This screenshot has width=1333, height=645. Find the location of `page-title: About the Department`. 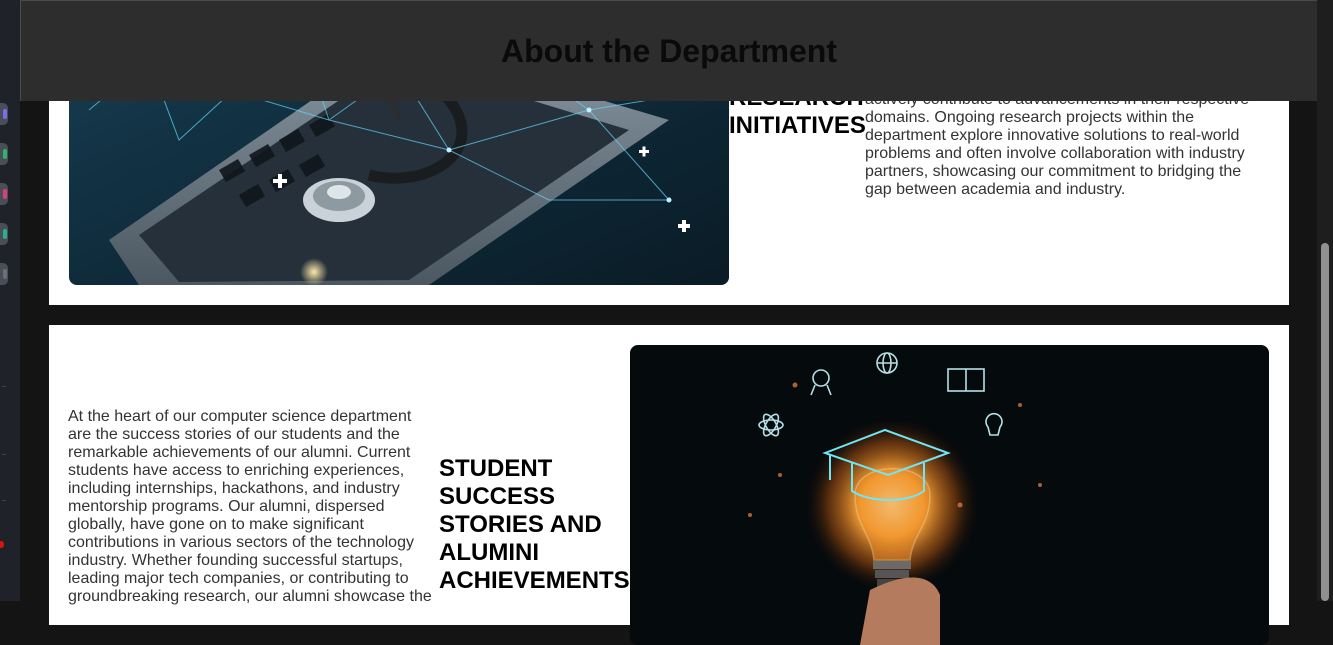

page-title: About the Department is located at coordinates (669, 51).